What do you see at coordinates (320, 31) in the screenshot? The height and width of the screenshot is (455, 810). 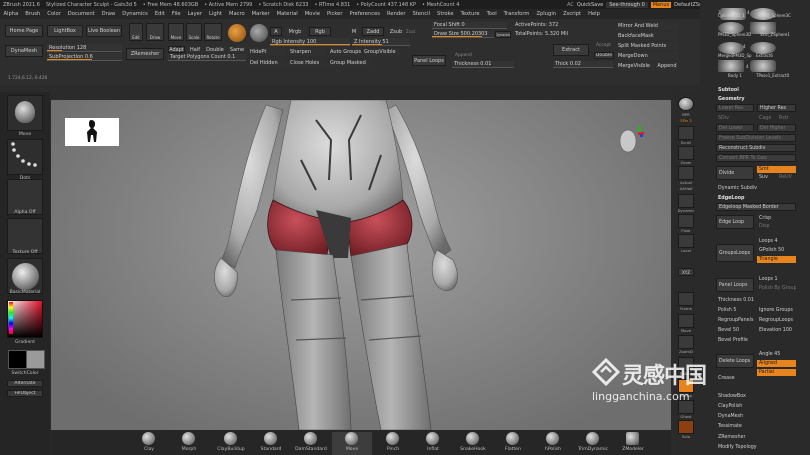 I see `rgb-button: Rgb` at bounding box center [320, 31].